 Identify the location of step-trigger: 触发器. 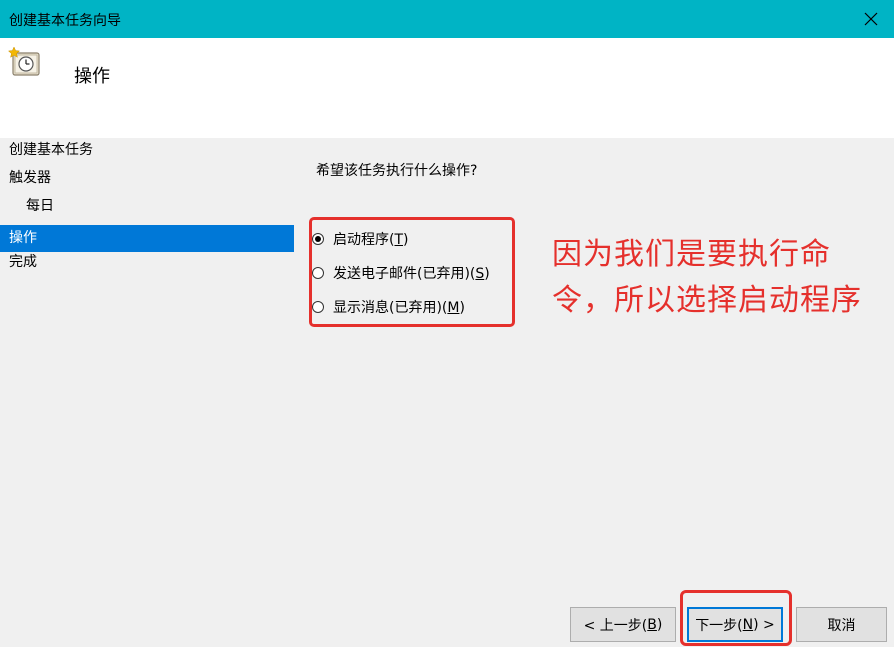
(30, 178).